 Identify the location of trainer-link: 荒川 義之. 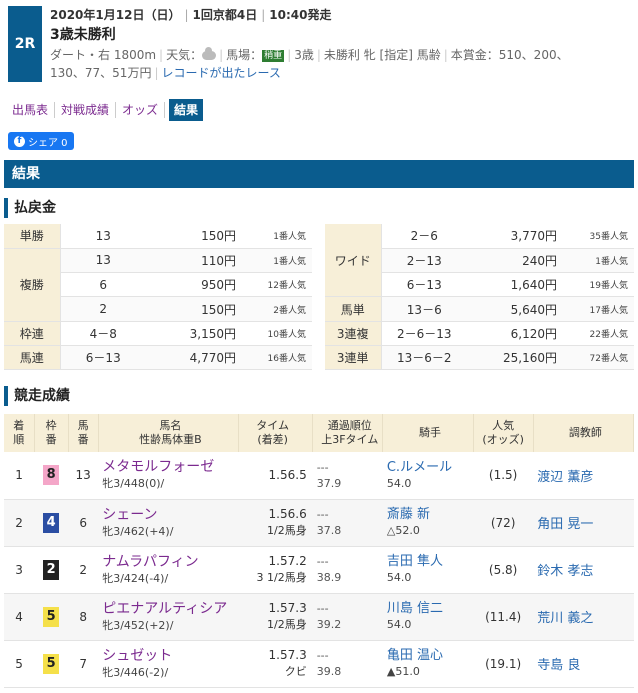
(565, 618).